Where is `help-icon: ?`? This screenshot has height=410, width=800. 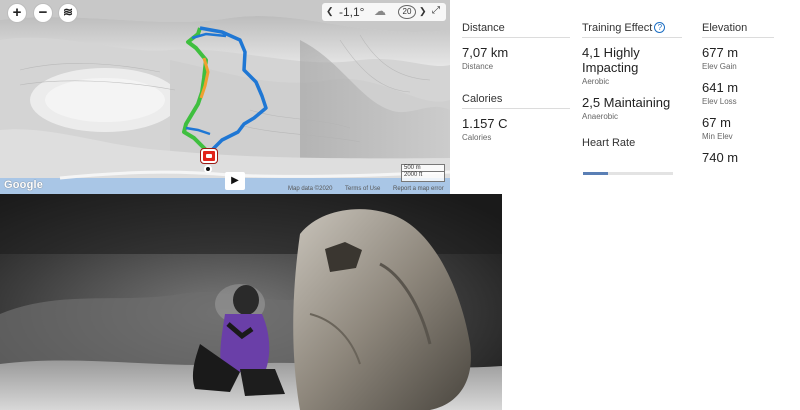
help-icon: ? is located at coordinates (660, 27).